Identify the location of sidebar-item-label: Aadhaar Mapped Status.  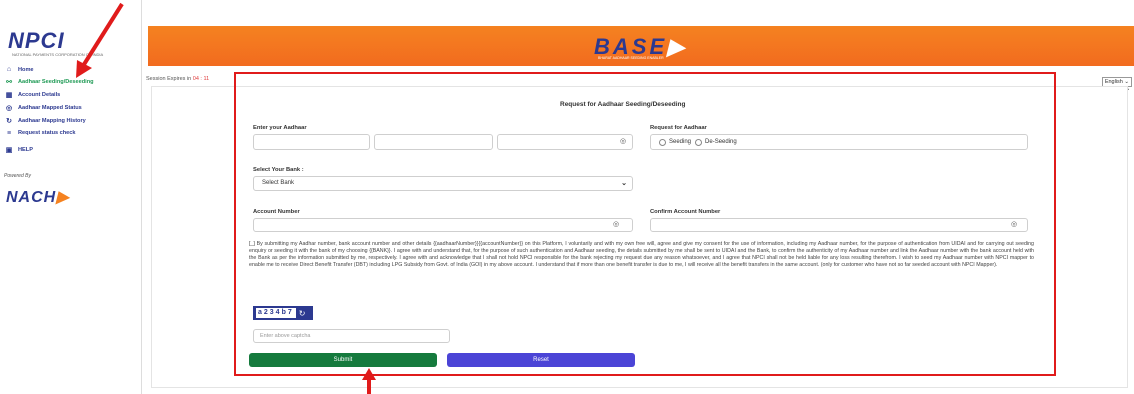
(50, 107).